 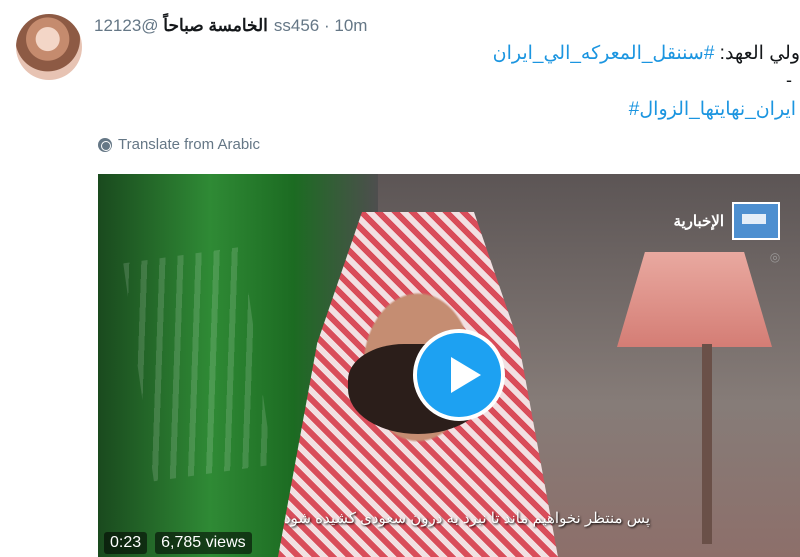 I want to click on video-stats: 0:23 6,785 views, so click(x=178, y=543).